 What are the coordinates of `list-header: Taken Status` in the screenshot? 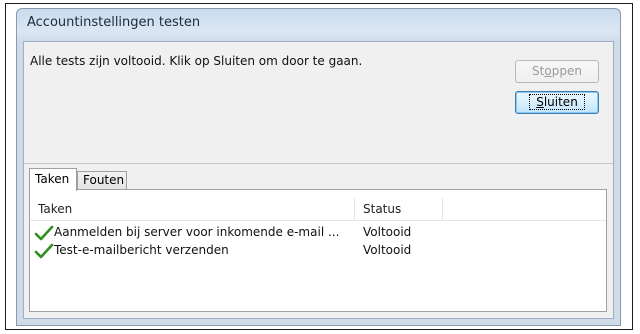 It's located at (318, 209).